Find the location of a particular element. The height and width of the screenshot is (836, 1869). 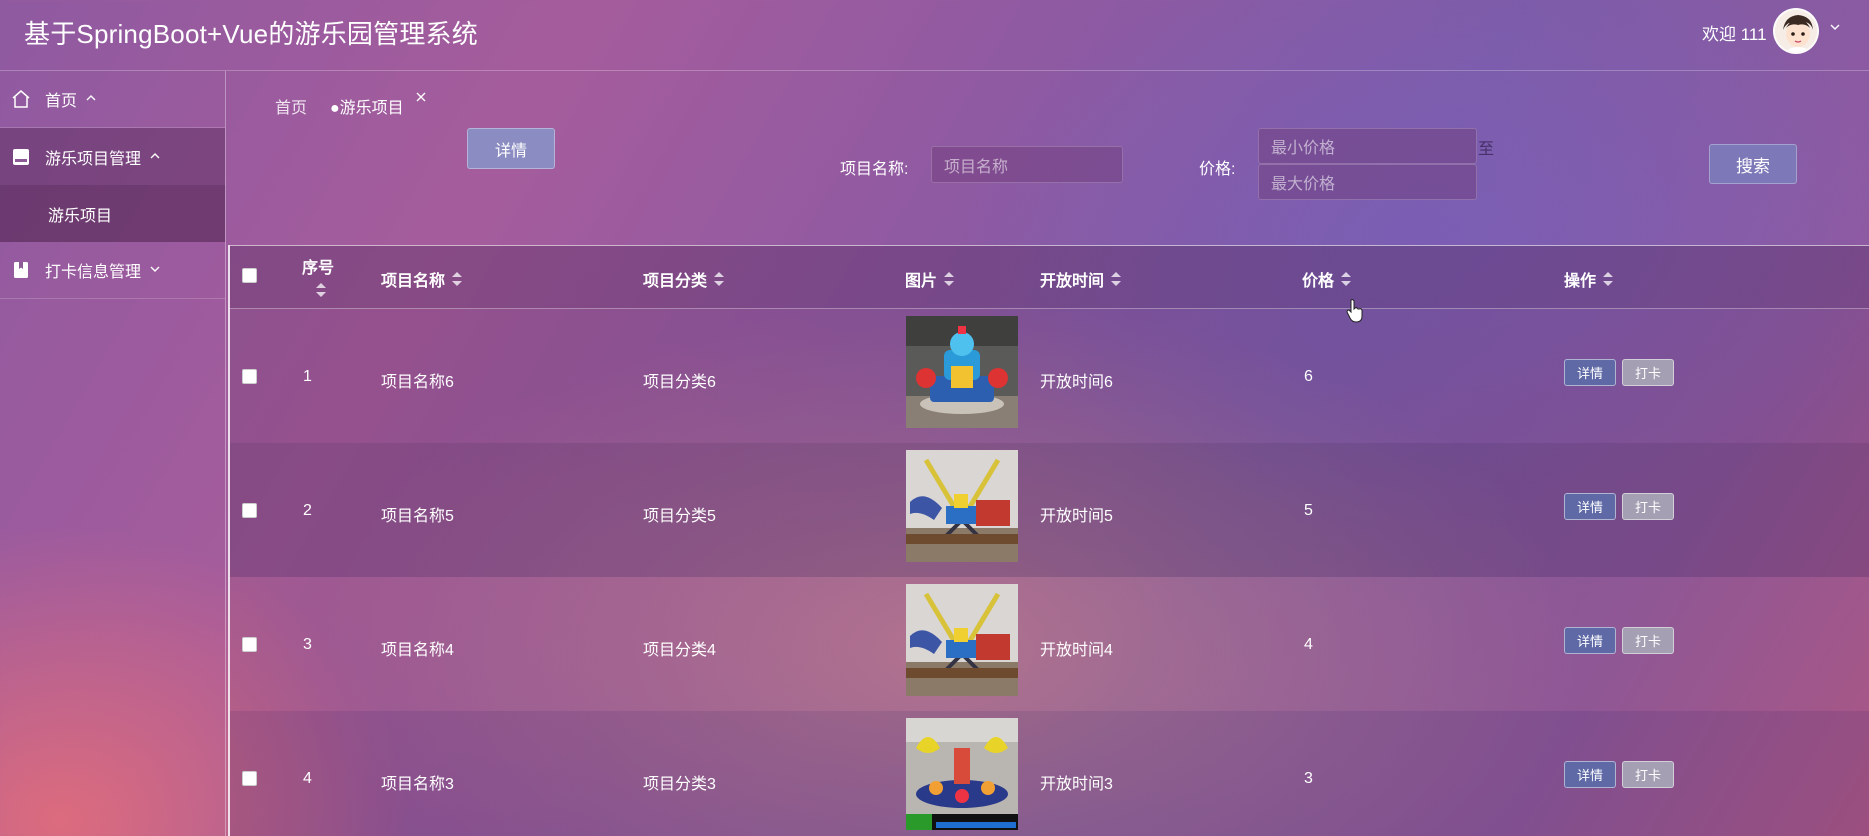

cell-index: 2 is located at coordinates (307, 510).